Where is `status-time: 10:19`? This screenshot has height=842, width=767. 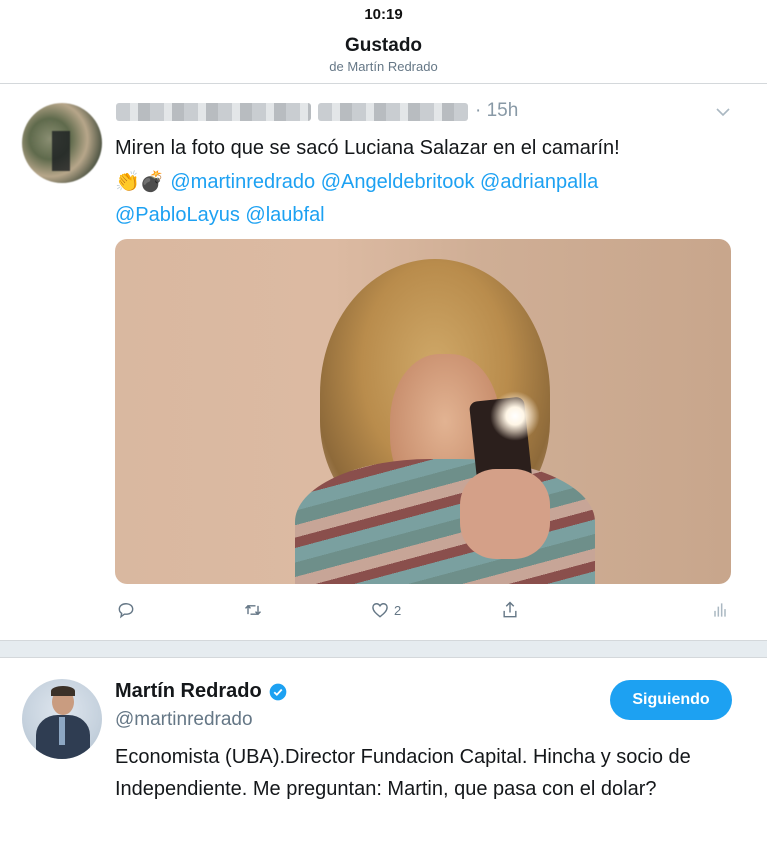
status-time: 10:19 is located at coordinates (383, 14).